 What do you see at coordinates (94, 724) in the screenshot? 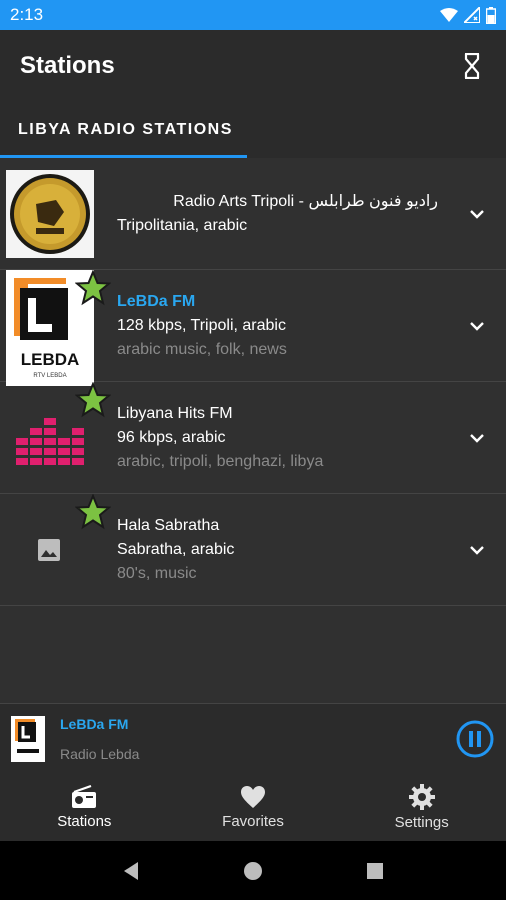
I see `now-playing-title: LeBDa FM` at bounding box center [94, 724].